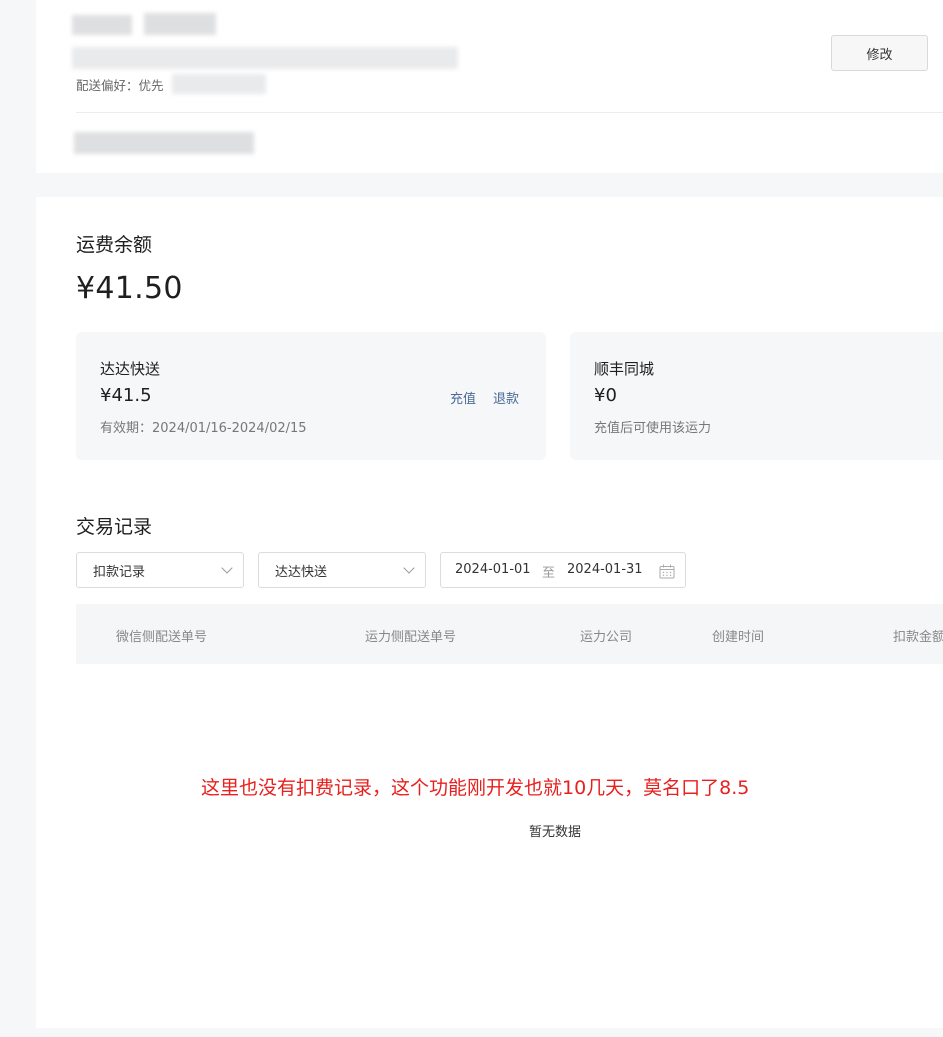  Describe the element at coordinates (126, 395) in the screenshot. I see `carrier-amount: ¥41.5` at that location.